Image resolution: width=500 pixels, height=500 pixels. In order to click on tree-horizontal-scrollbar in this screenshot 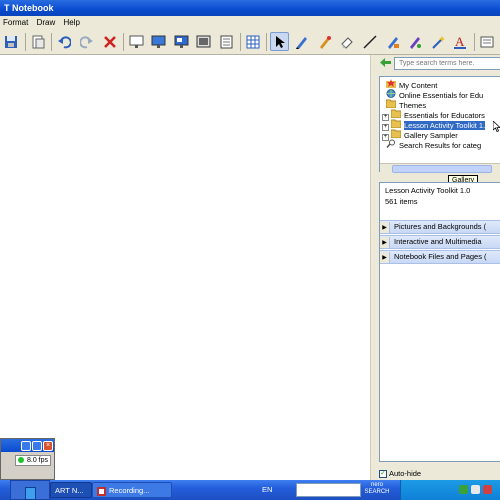, I will do `click(440, 168)`.